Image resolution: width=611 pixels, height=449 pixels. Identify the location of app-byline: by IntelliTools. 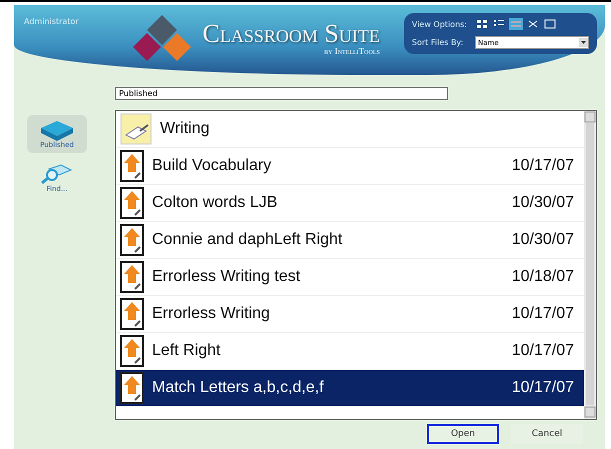
(352, 52).